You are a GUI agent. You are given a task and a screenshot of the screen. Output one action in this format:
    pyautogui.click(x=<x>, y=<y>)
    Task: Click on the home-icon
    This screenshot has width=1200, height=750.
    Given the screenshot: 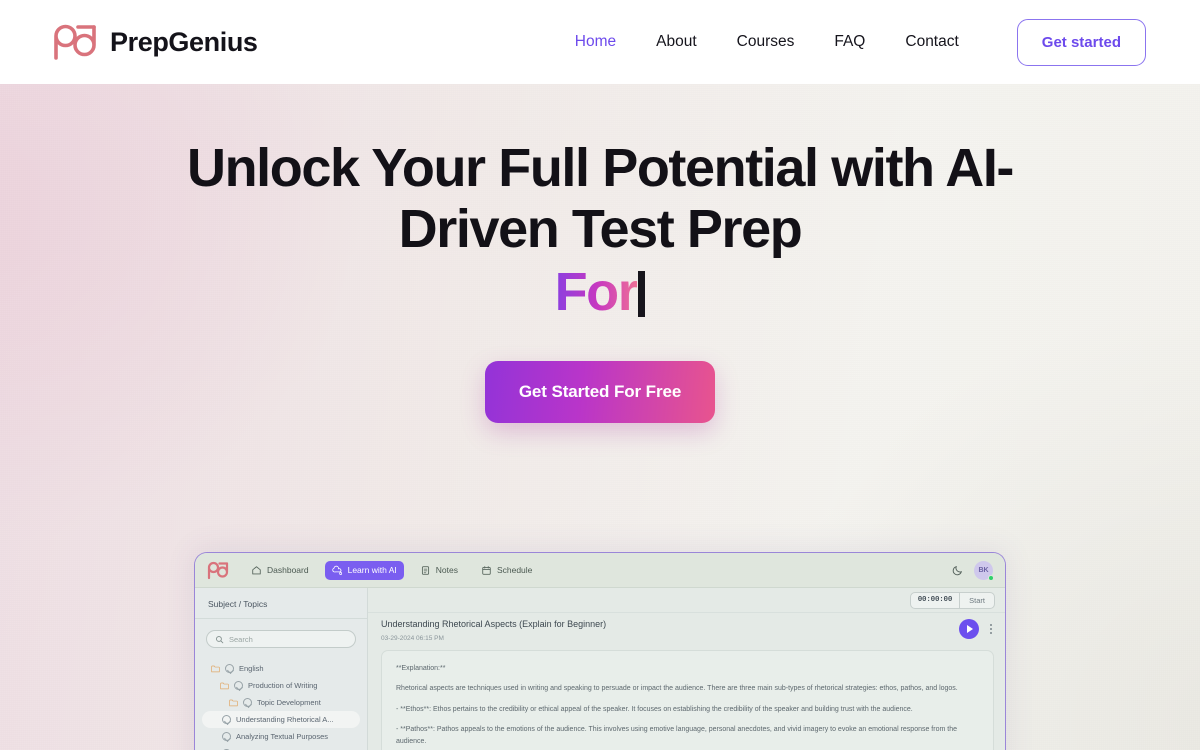 What is the action you would take?
    pyautogui.click(x=256, y=569)
    